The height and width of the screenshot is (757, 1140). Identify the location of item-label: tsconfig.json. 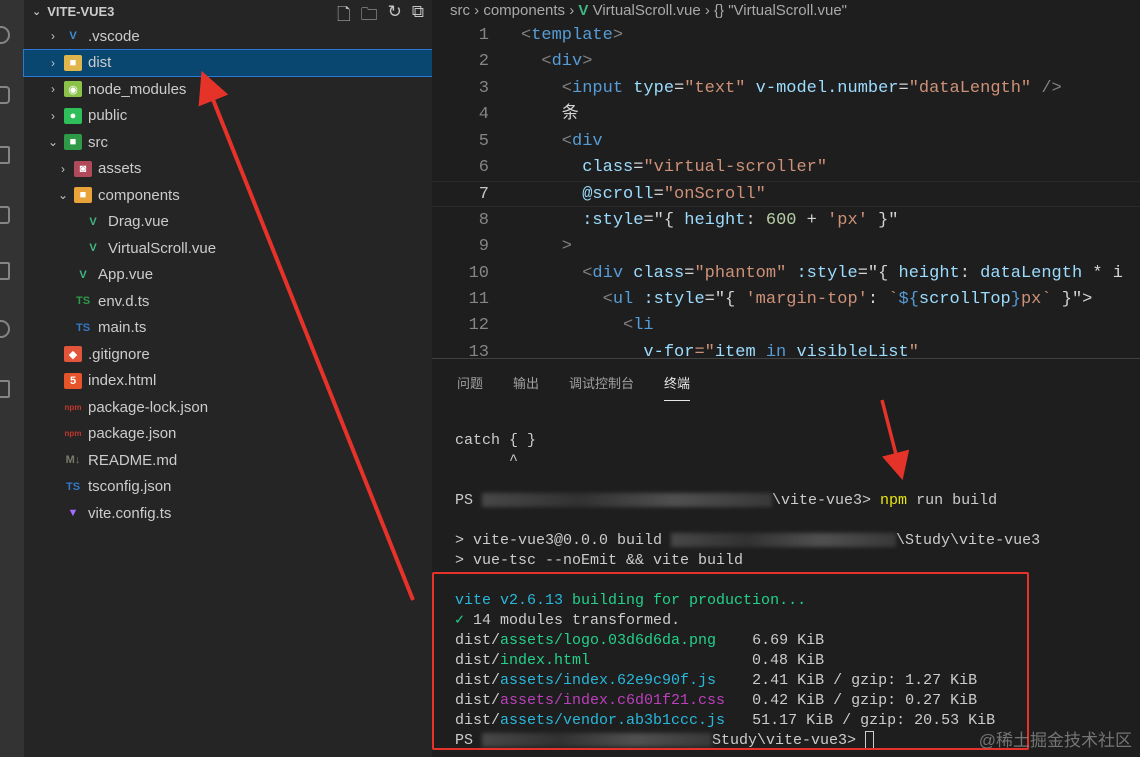
(130, 486).